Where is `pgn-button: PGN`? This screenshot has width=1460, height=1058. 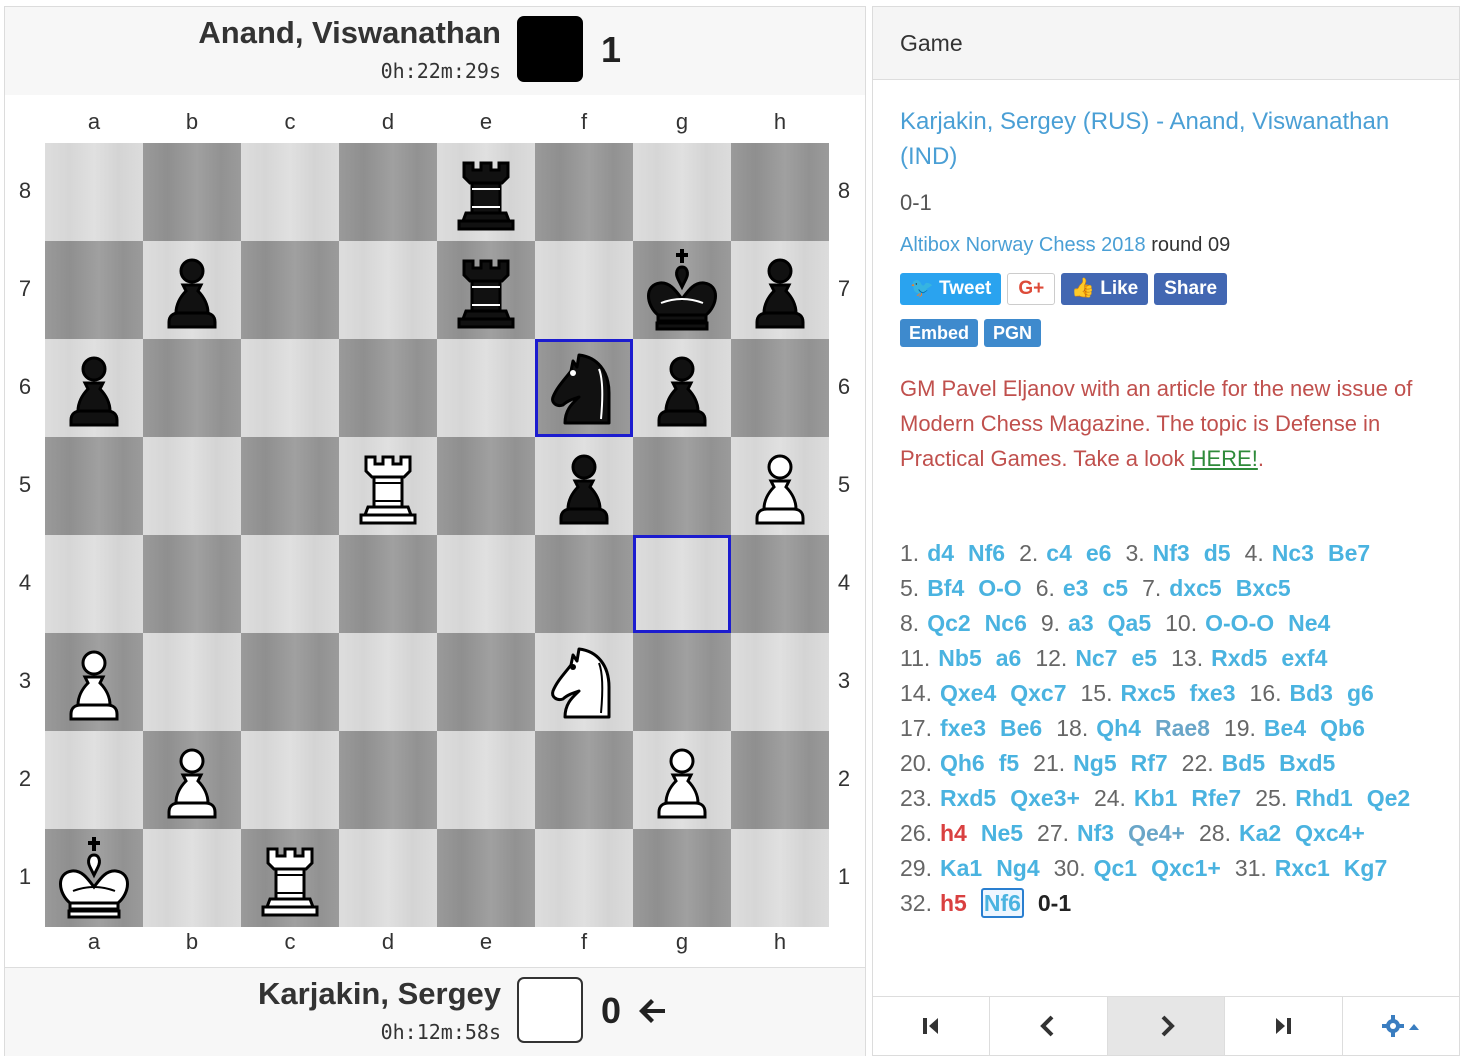
pgn-button: PGN is located at coordinates (1013, 333).